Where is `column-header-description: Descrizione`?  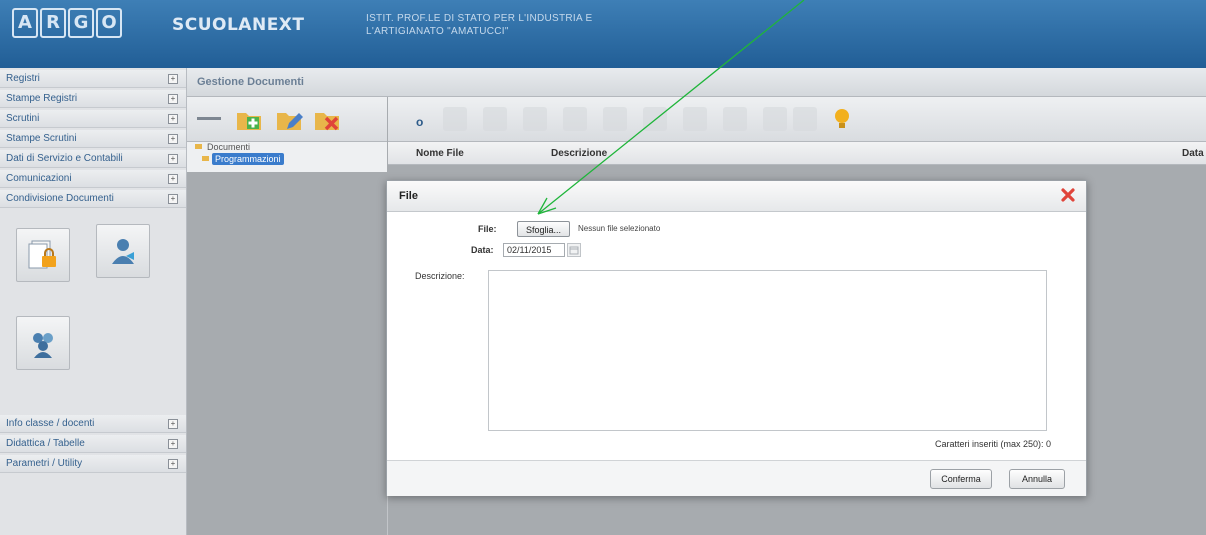
column-header-description: Descrizione is located at coordinates (579, 153).